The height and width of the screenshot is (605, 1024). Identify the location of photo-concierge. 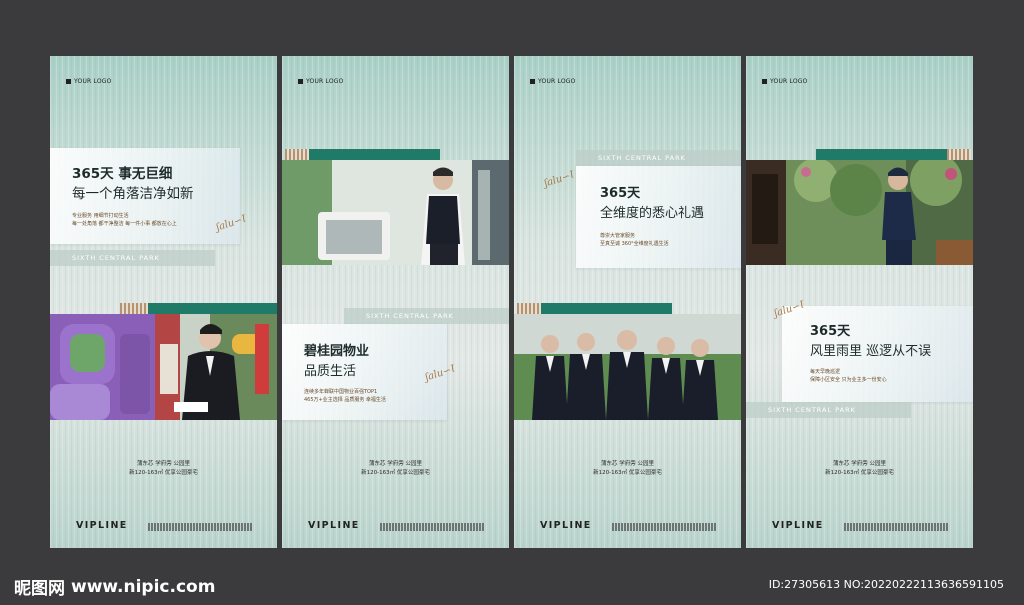
(395, 212).